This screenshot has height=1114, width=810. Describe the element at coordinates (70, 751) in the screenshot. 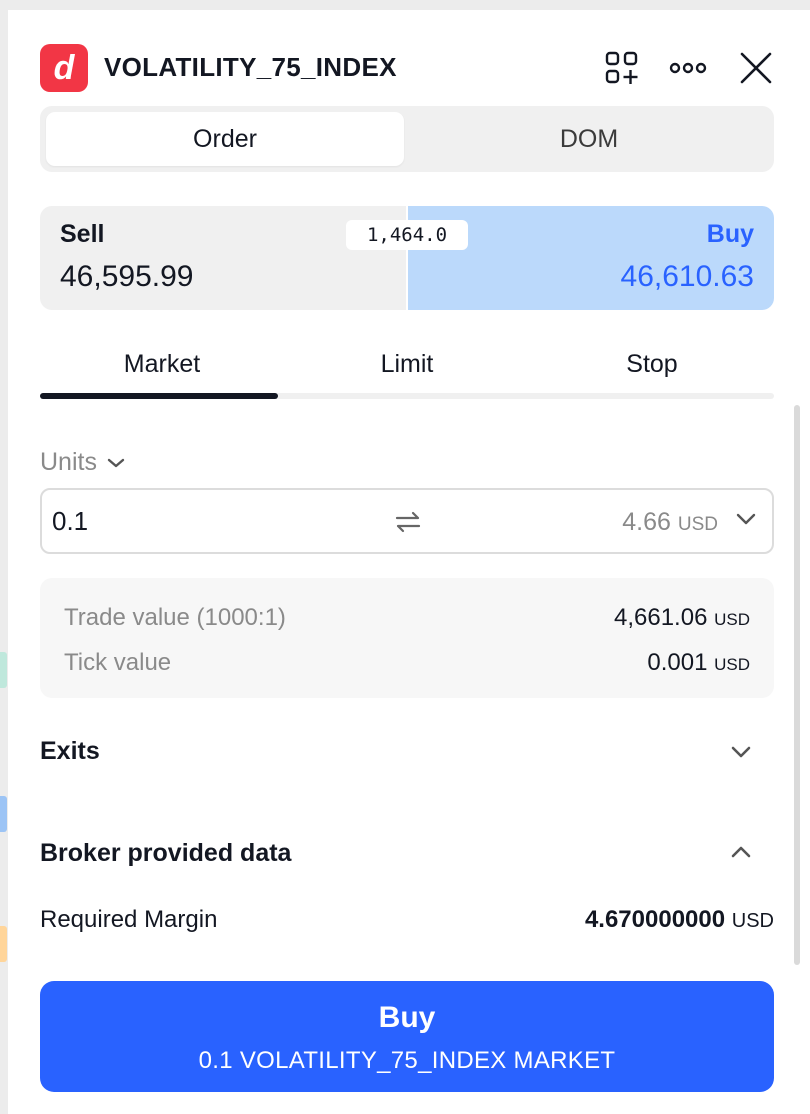

I see `exits-section-header: Exits` at that location.